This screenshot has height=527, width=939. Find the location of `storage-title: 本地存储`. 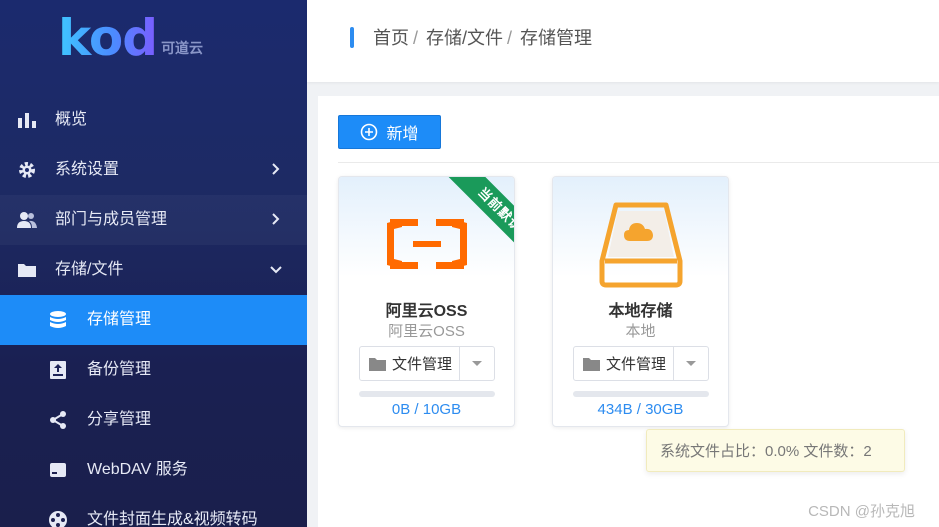

storage-title: 本地存储 is located at coordinates (640, 311).